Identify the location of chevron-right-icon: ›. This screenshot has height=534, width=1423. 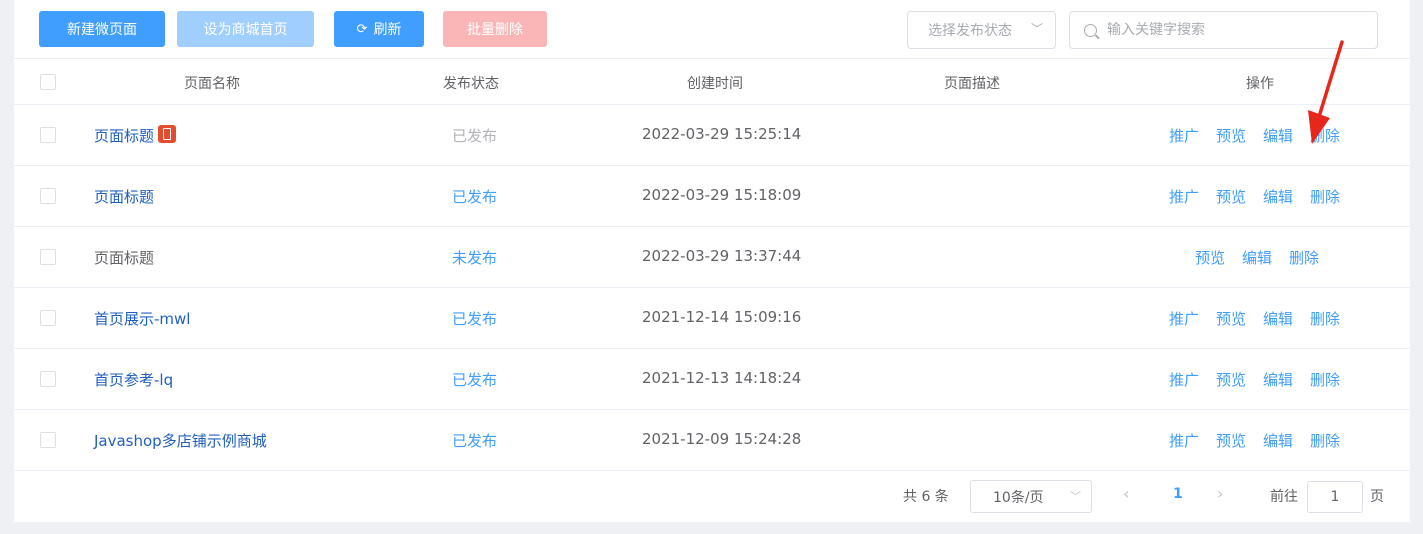
(1220, 493).